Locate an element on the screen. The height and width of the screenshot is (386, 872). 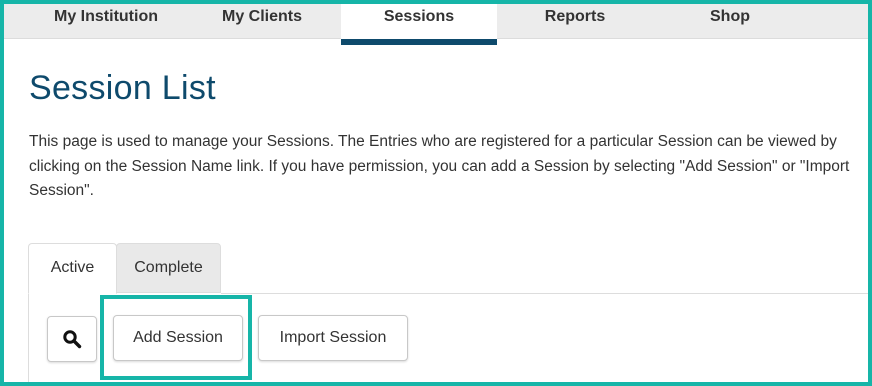
nav-shop: Shop is located at coordinates (730, 19).